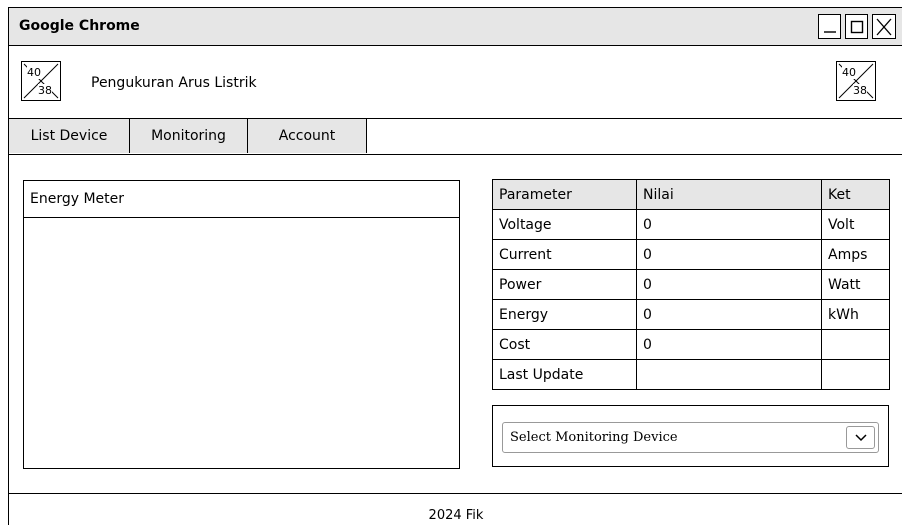 The height and width of the screenshot is (525, 902). What do you see at coordinates (455, 137) in the screenshot?
I see `nav-tabs: List Device Monitoring Account` at bounding box center [455, 137].